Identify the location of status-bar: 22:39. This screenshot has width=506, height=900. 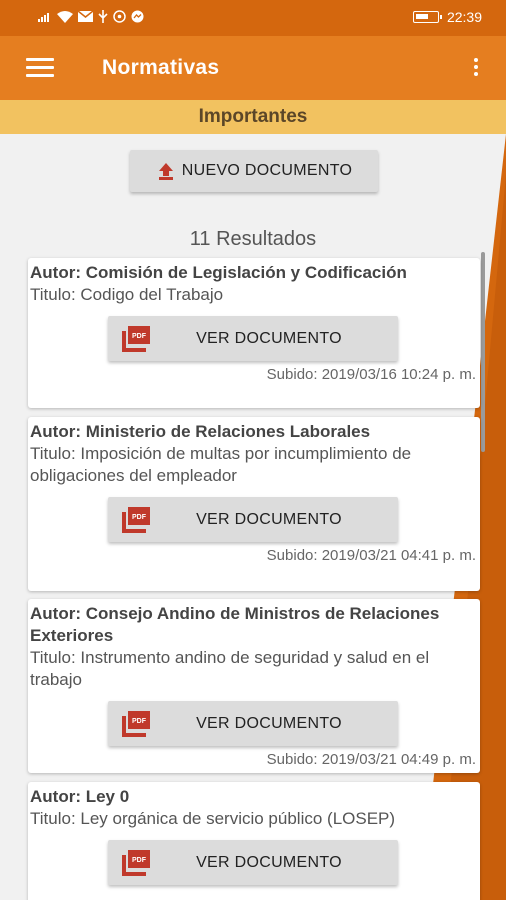
(253, 18).